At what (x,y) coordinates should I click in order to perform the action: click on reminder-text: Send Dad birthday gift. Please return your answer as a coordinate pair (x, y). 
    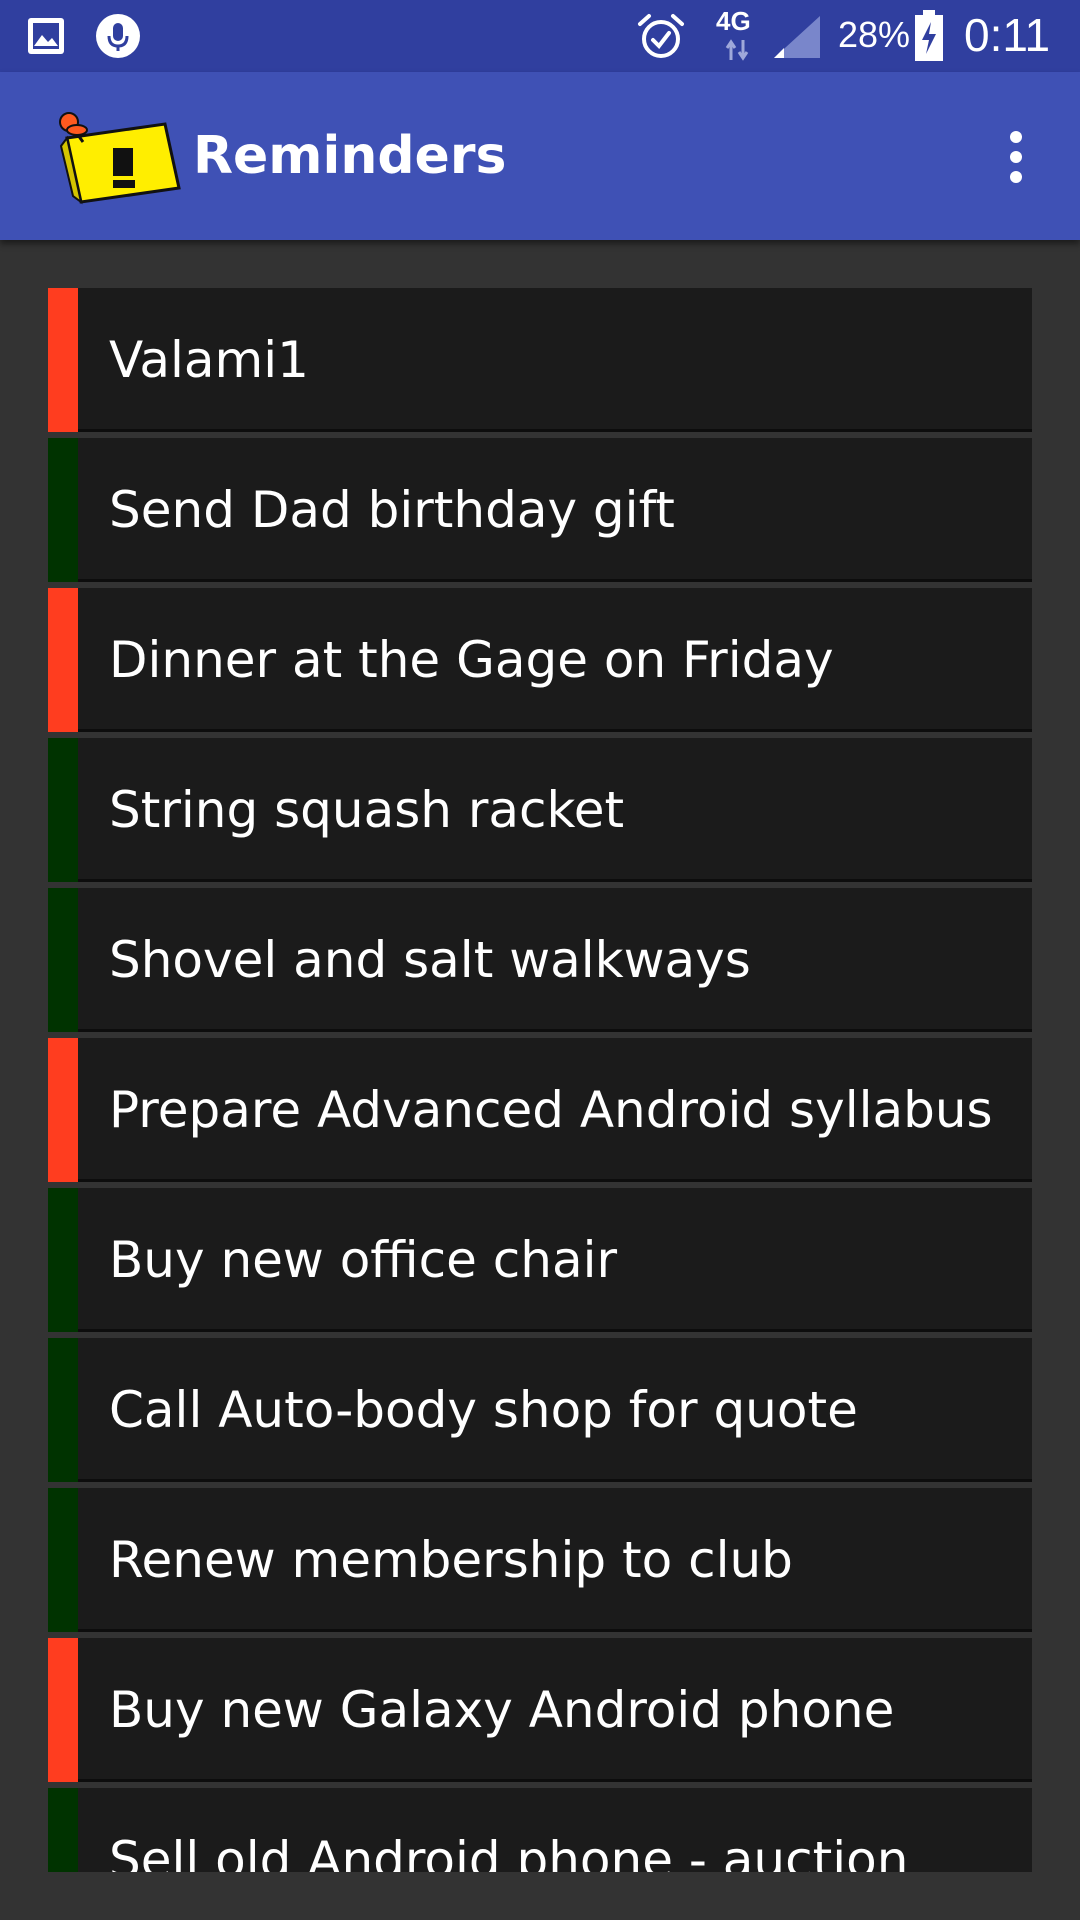
    Looking at the image, I should click on (392, 510).